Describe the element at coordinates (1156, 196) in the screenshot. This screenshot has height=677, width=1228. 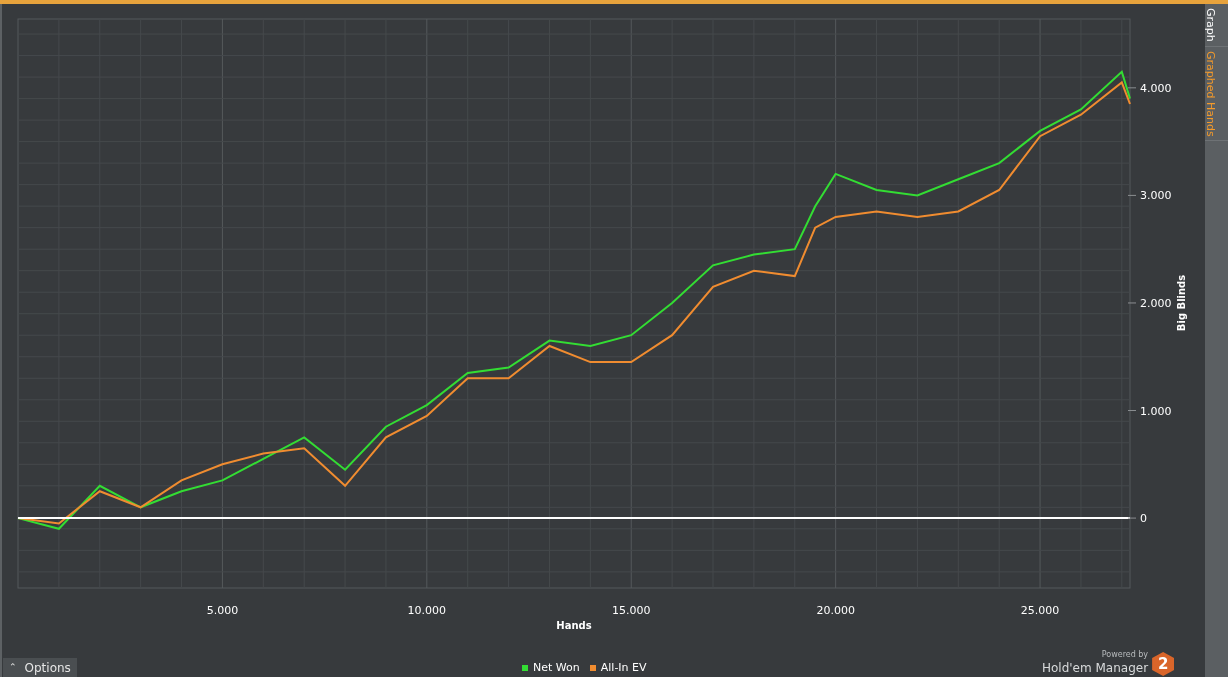
I see `y-tick-label: 3.000` at that location.